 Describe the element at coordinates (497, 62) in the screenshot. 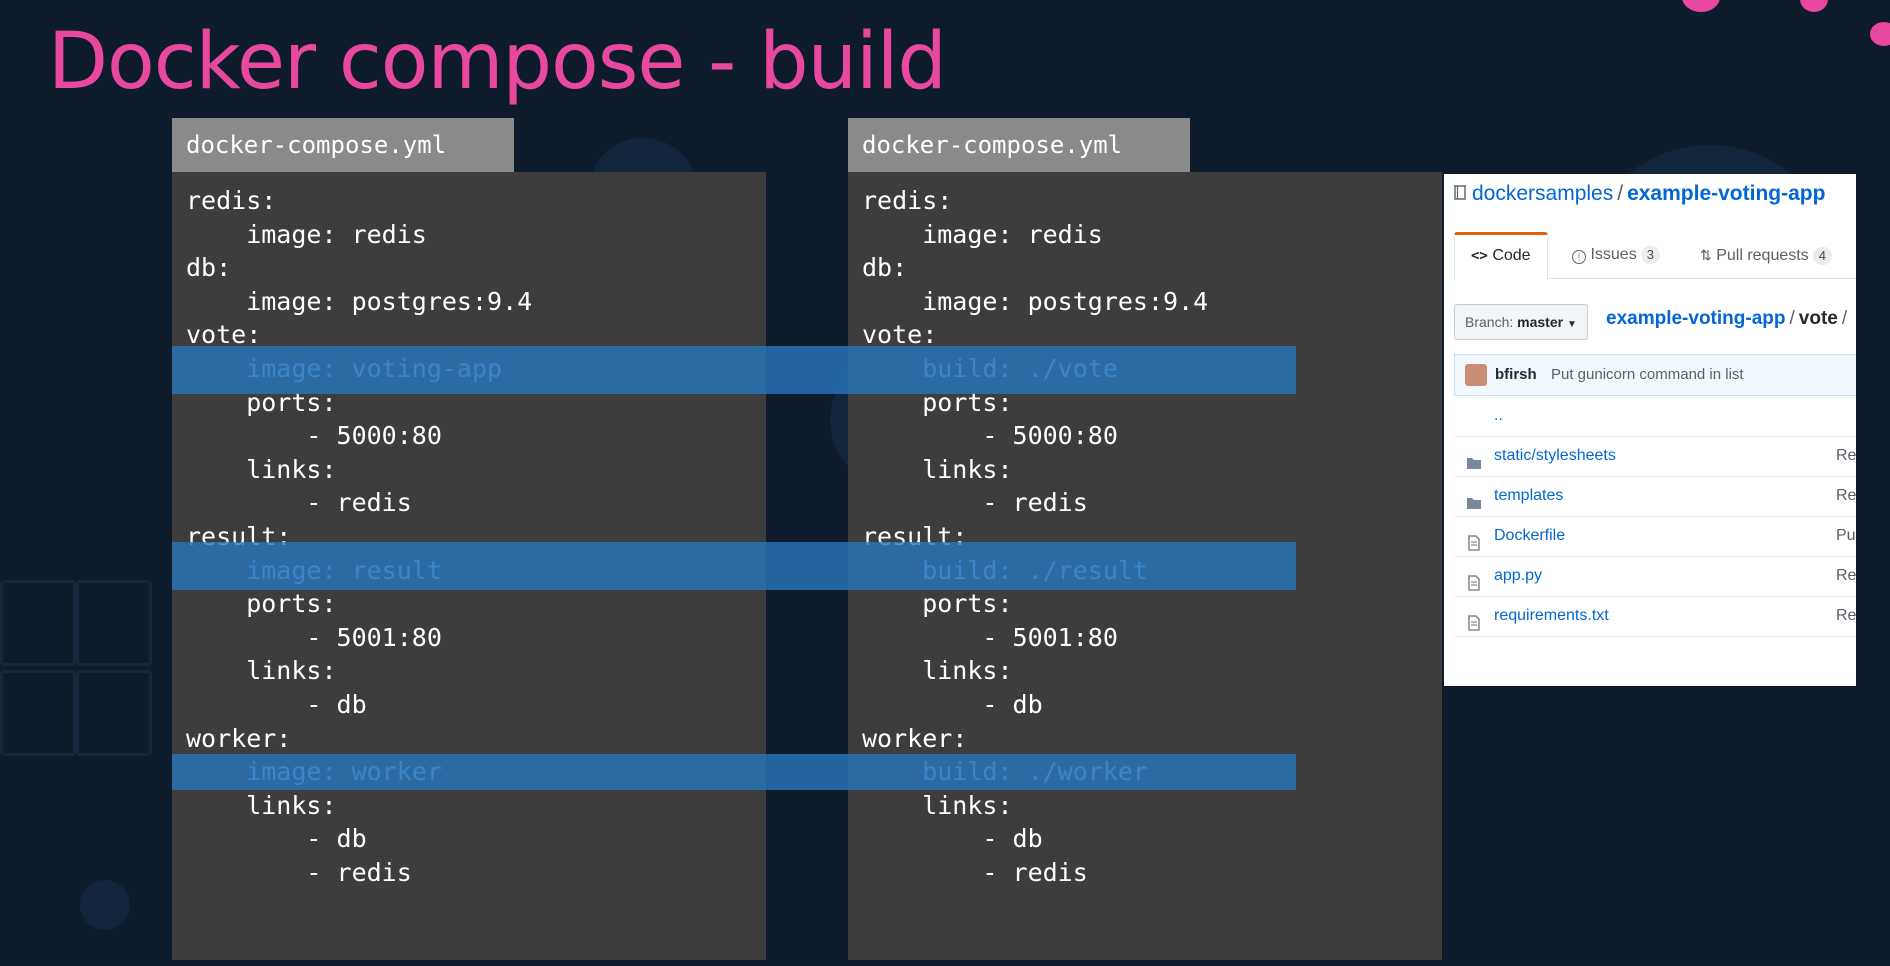

I see `slide-title: Docker compose - build` at that location.